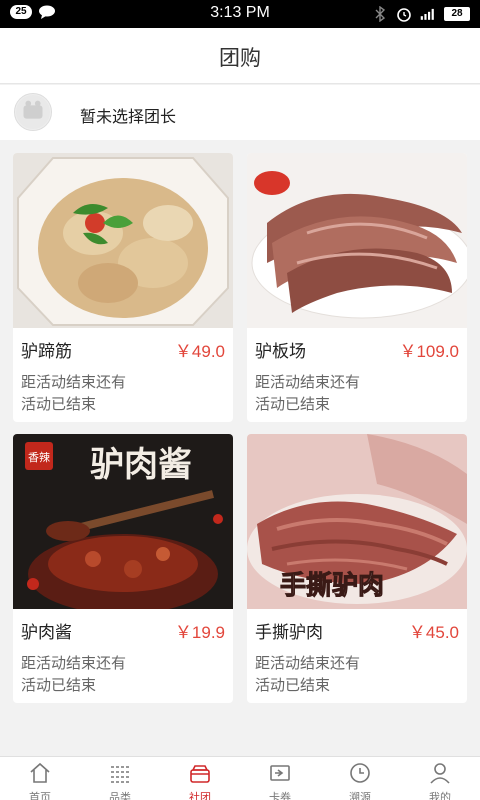 The width and height of the screenshot is (480, 800). What do you see at coordinates (440, 773) in the screenshot?
I see `user-icon` at bounding box center [440, 773].